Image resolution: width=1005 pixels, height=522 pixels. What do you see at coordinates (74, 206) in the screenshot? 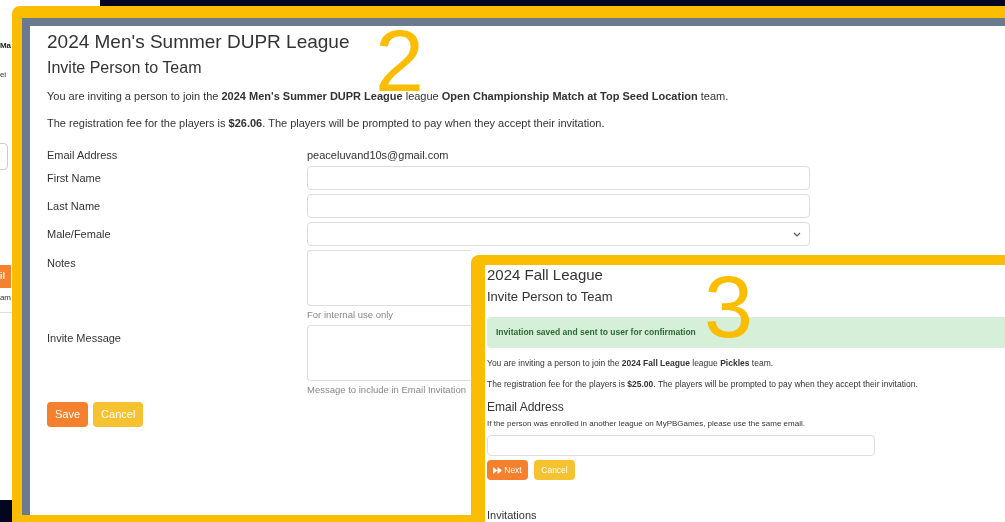
I see `field-label: Last Name` at bounding box center [74, 206].